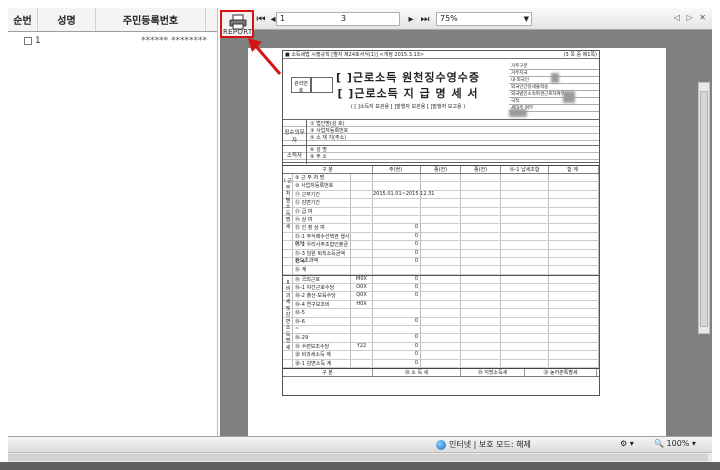 Image resolution: width=720 pixels, height=470 pixels. I want to click on row-code-cell: O0X, so click(362, 288).